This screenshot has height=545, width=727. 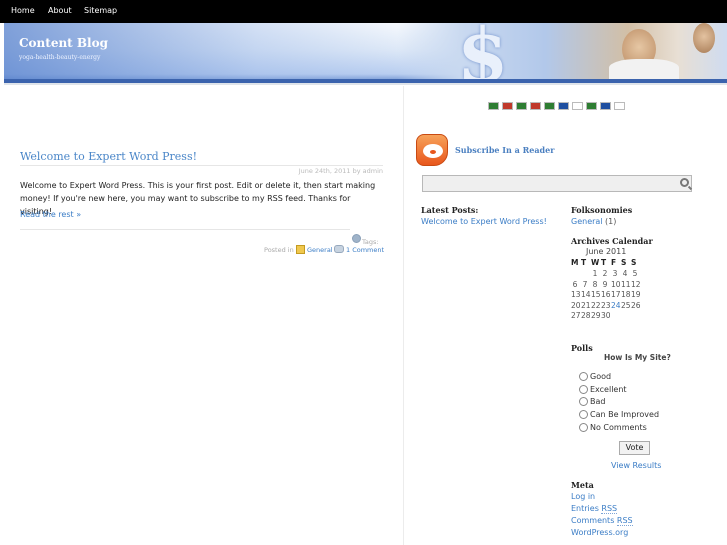 What do you see at coordinates (636, 284) in the screenshot?
I see `calendar-day: 12` at bounding box center [636, 284].